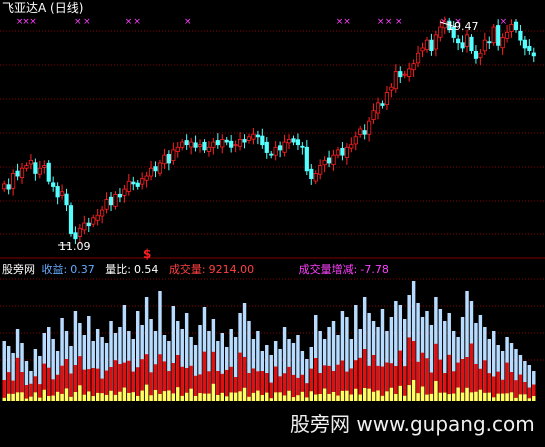  Describe the element at coordinates (18, 269) in the screenshot. I see `indicator-name: 股旁网` at that location.